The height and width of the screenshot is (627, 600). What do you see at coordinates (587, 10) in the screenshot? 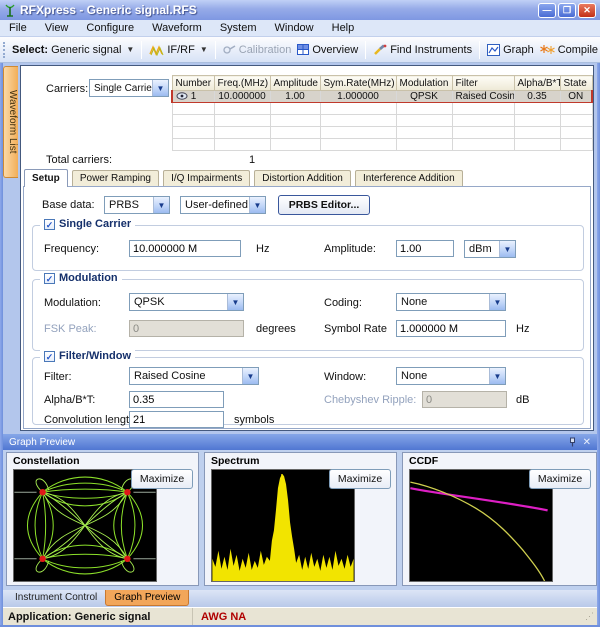
I see `close-button: ✕` at bounding box center [587, 10].